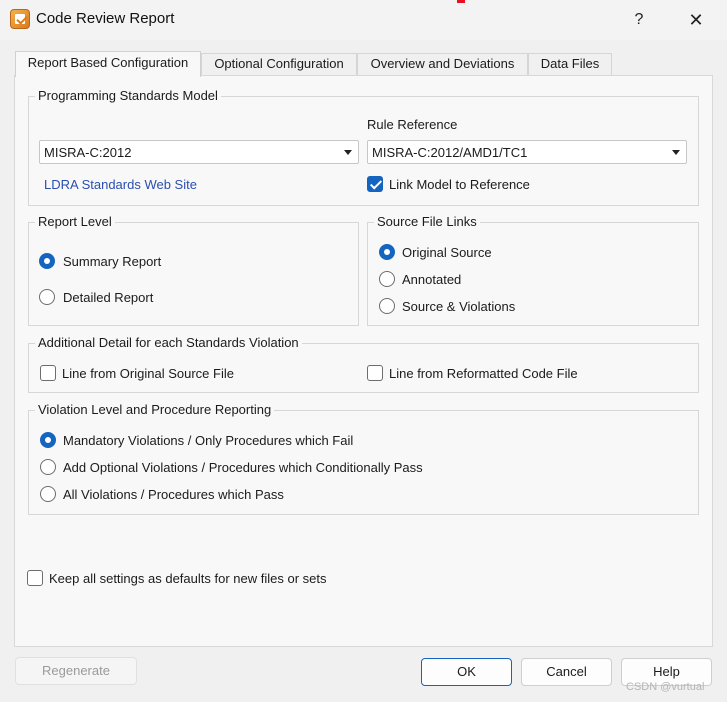 The image size is (727, 702). Describe the element at coordinates (375, 373) in the screenshot. I see `reformatted-code-line-checkbox` at that location.